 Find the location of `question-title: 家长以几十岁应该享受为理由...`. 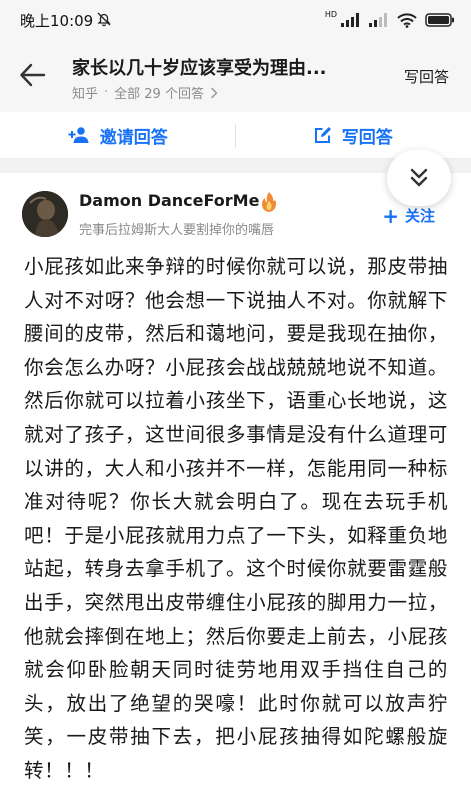

question-title: 家长以几十岁应该享受为理由... is located at coordinates (217, 67).